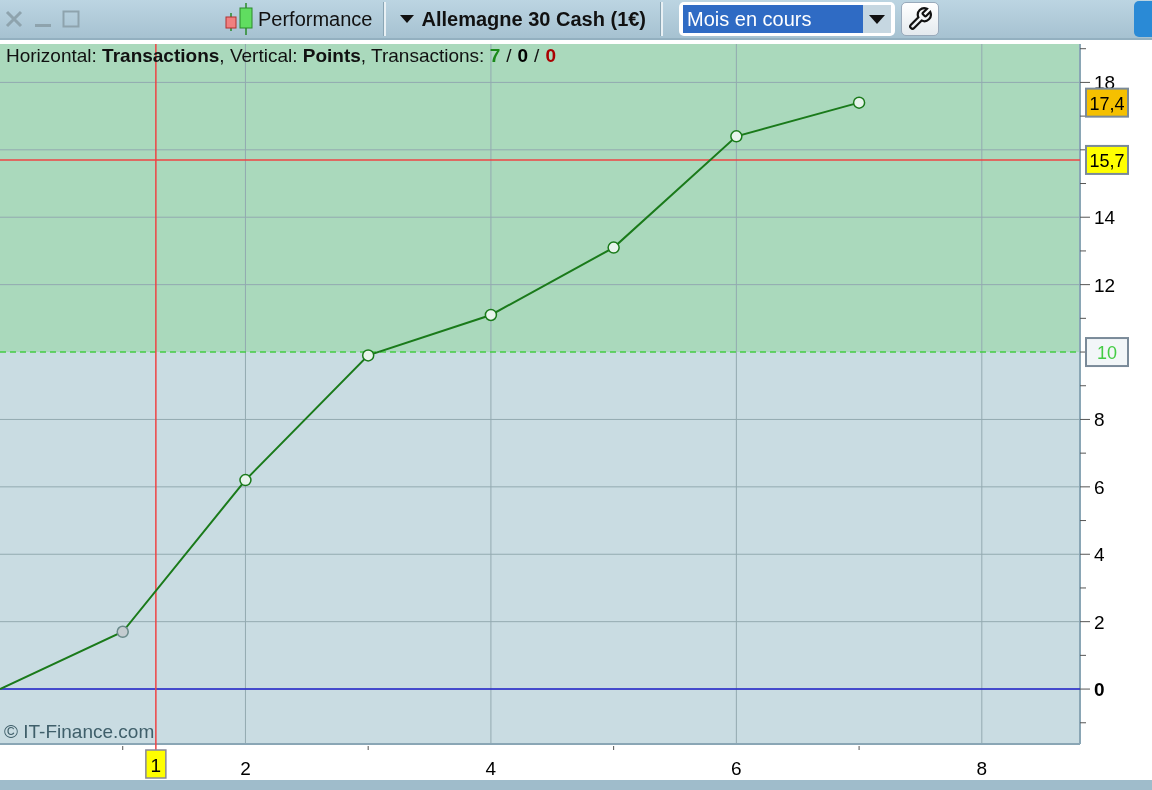  I want to click on copyright-text: © IT-Finance.com, so click(79, 731).